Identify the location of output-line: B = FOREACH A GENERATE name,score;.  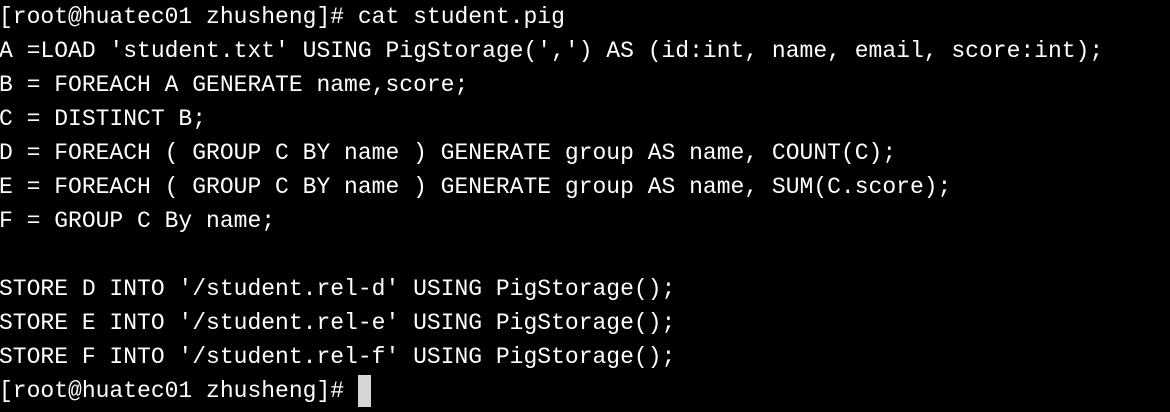
(234, 85).